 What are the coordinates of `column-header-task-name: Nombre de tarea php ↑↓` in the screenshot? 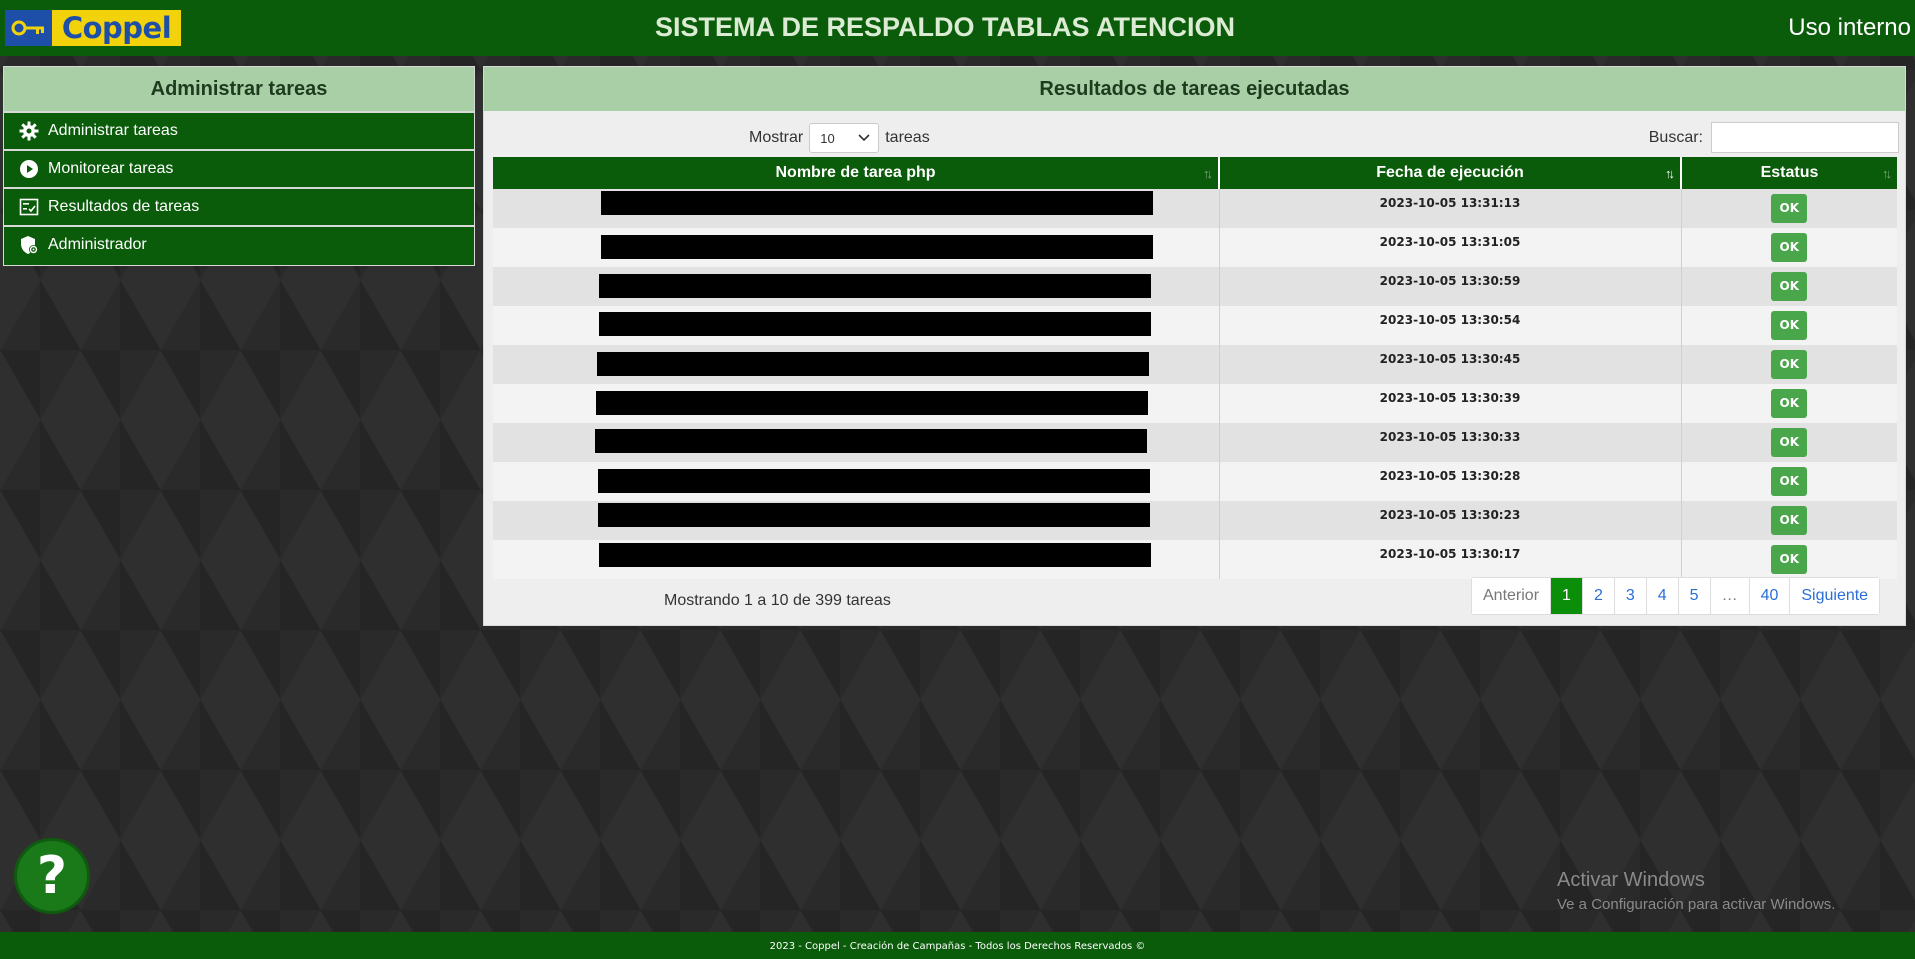 It's located at (856, 173).